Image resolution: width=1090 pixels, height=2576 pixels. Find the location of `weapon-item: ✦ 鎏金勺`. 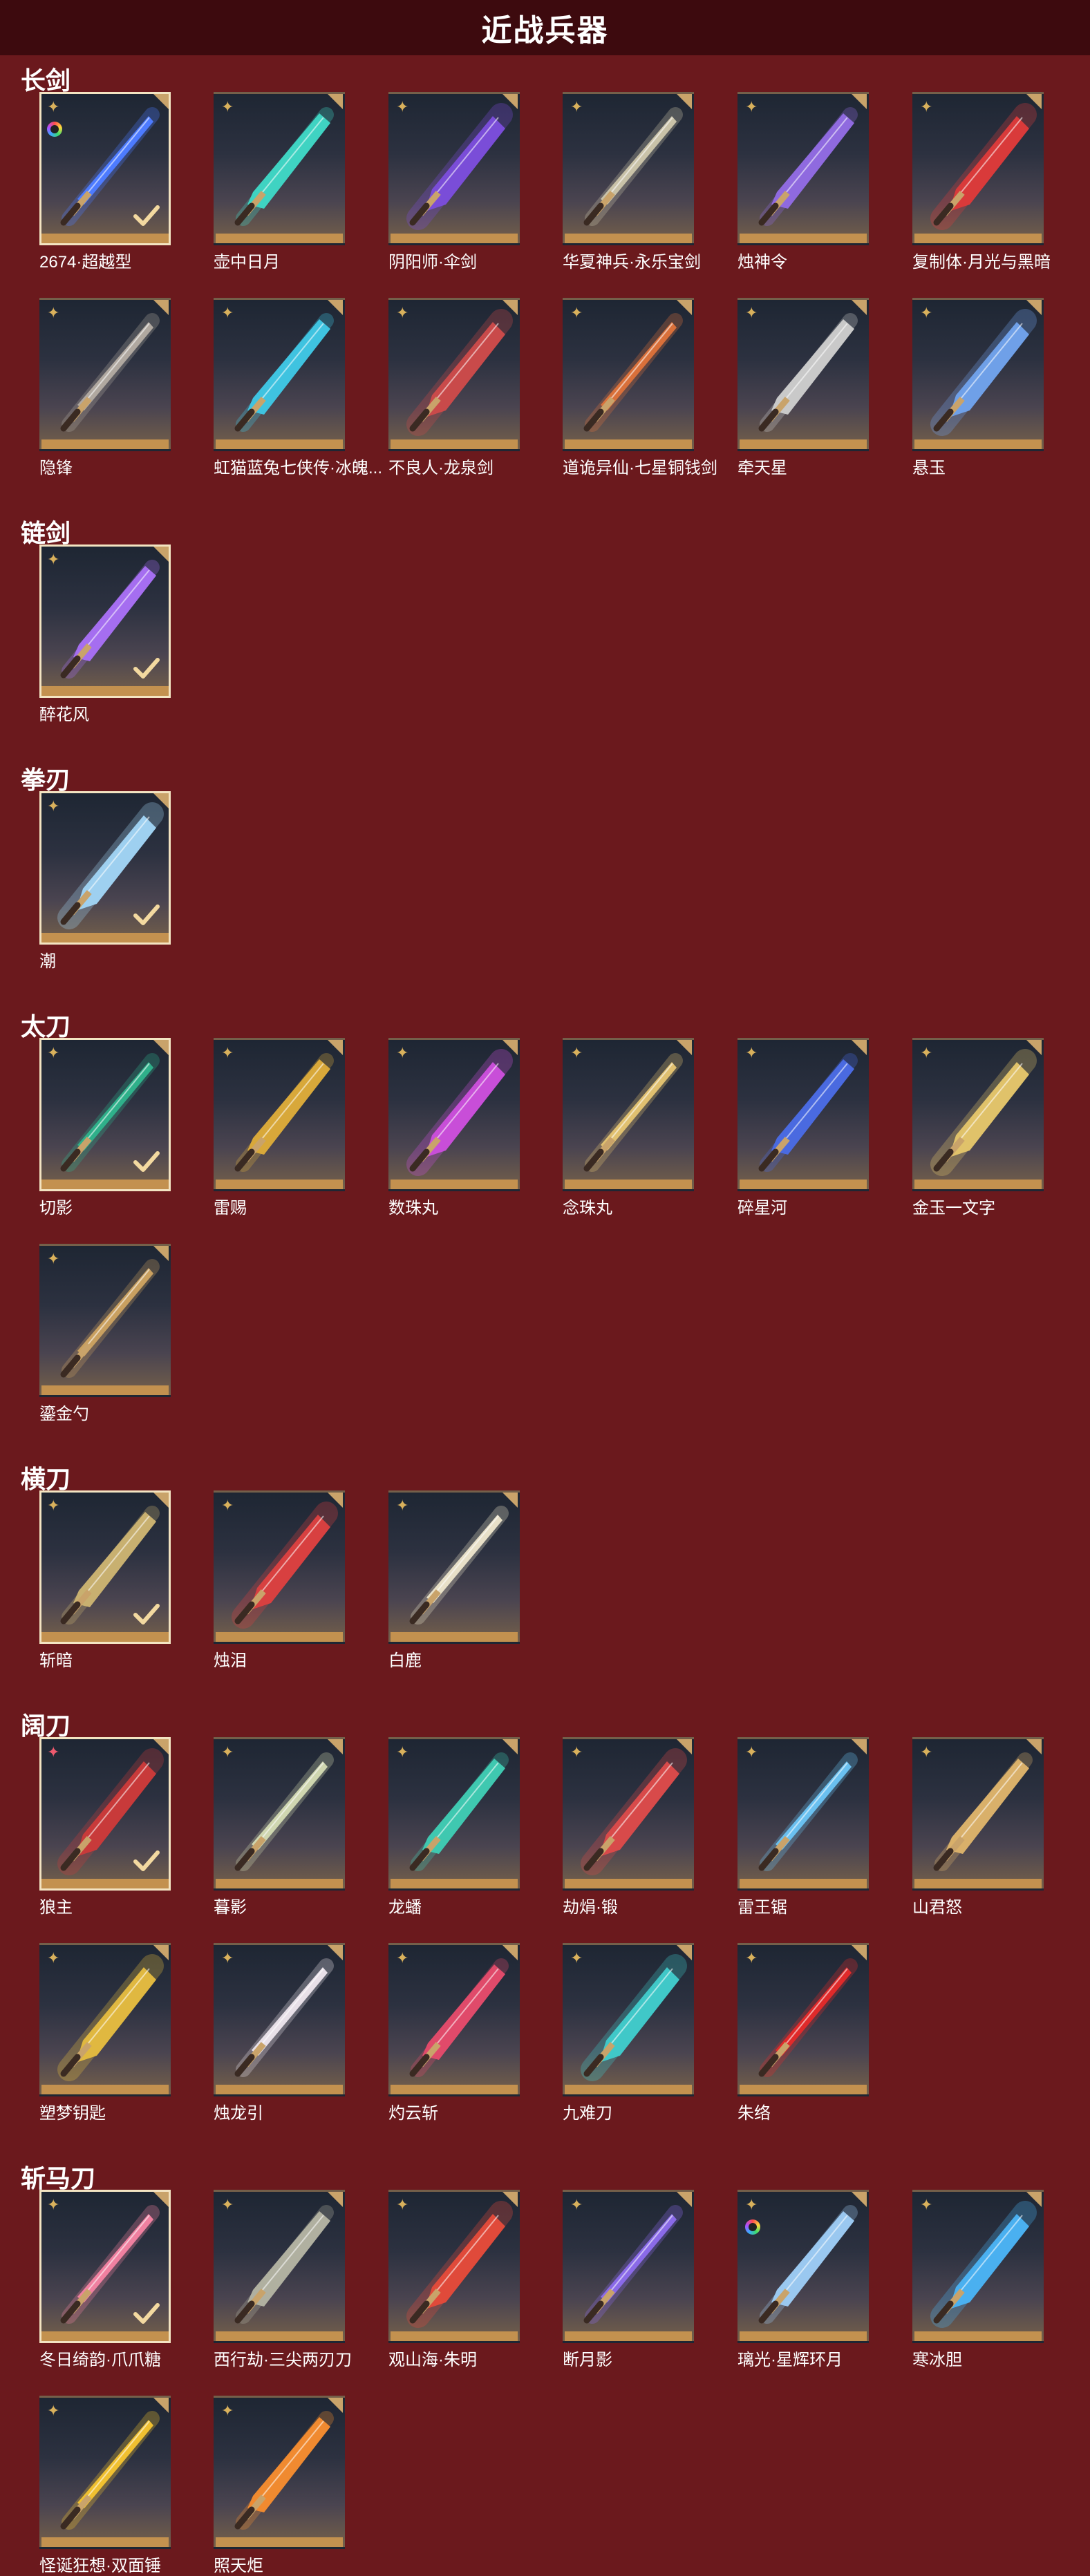

weapon-item: ✦ 鎏金勺 is located at coordinates (107, 1334).